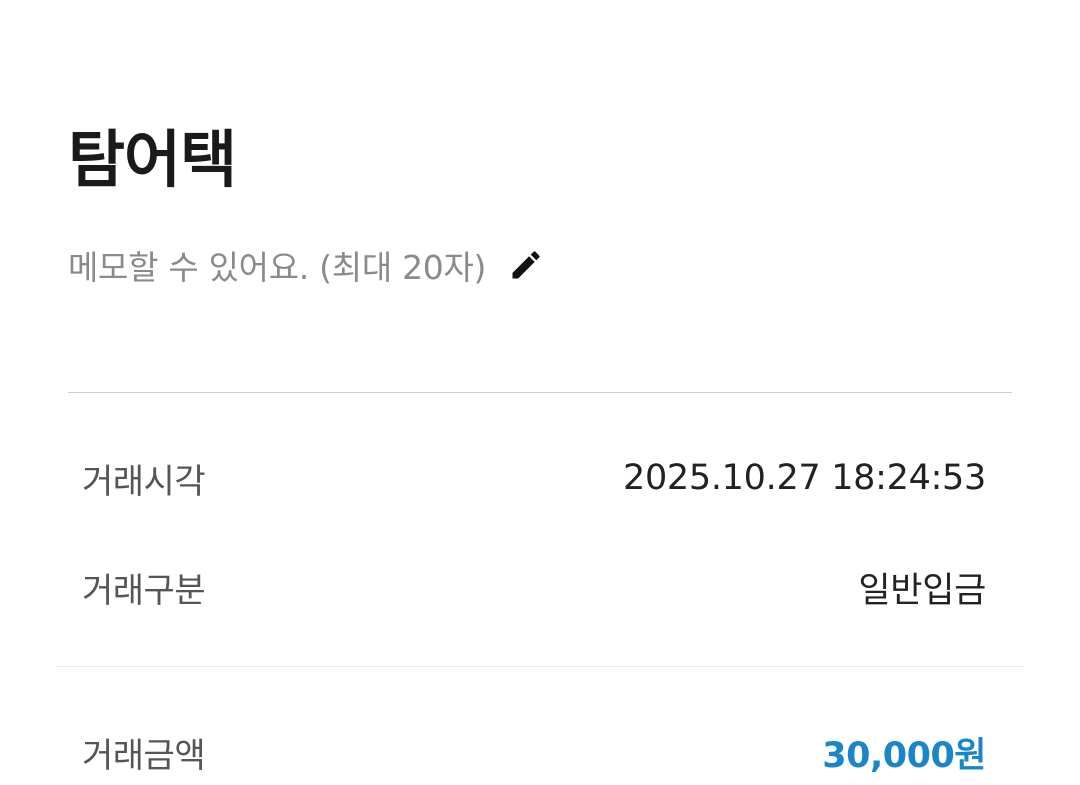  What do you see at coordinates (804, 478) in the screenshot?
I see `time-value: 2025.10.27 18:24:53` at bounding box center [804, 478].